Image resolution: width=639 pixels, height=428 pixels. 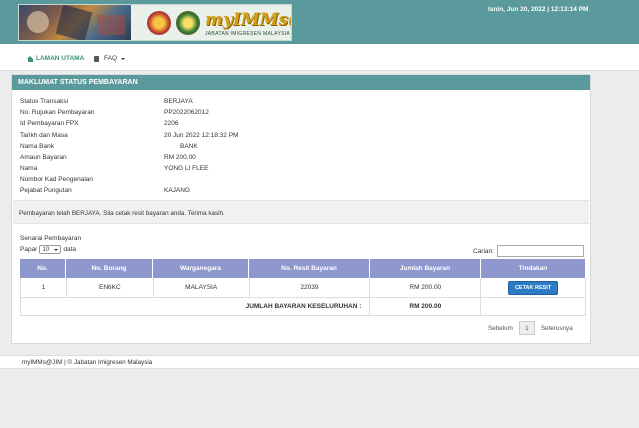 I want to click on column-header: No., so click(x=43, y=268).